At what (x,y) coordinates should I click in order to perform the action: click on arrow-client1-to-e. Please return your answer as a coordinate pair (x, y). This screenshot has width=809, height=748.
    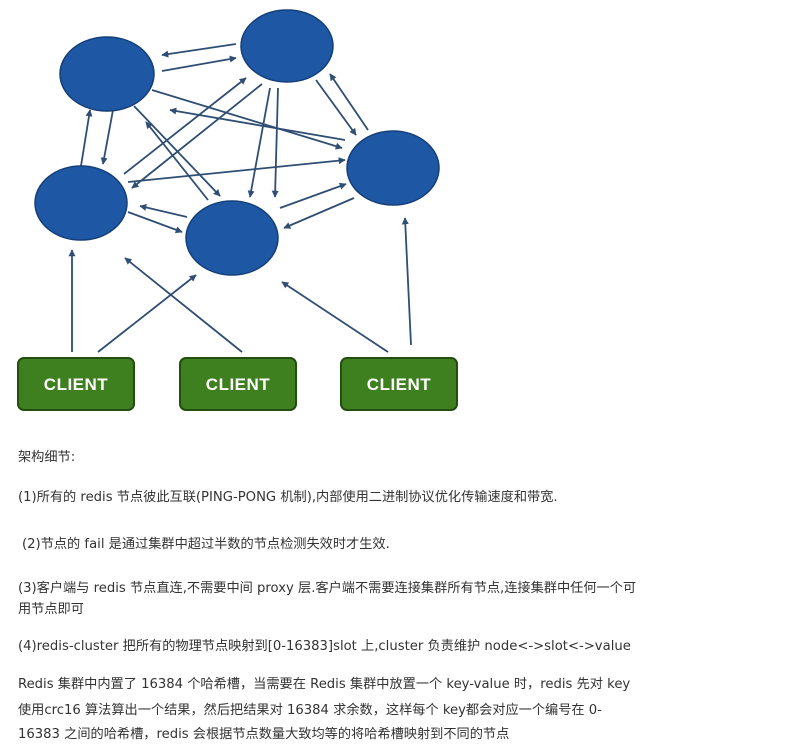
    Looking at the image, I should click on (147, 313).